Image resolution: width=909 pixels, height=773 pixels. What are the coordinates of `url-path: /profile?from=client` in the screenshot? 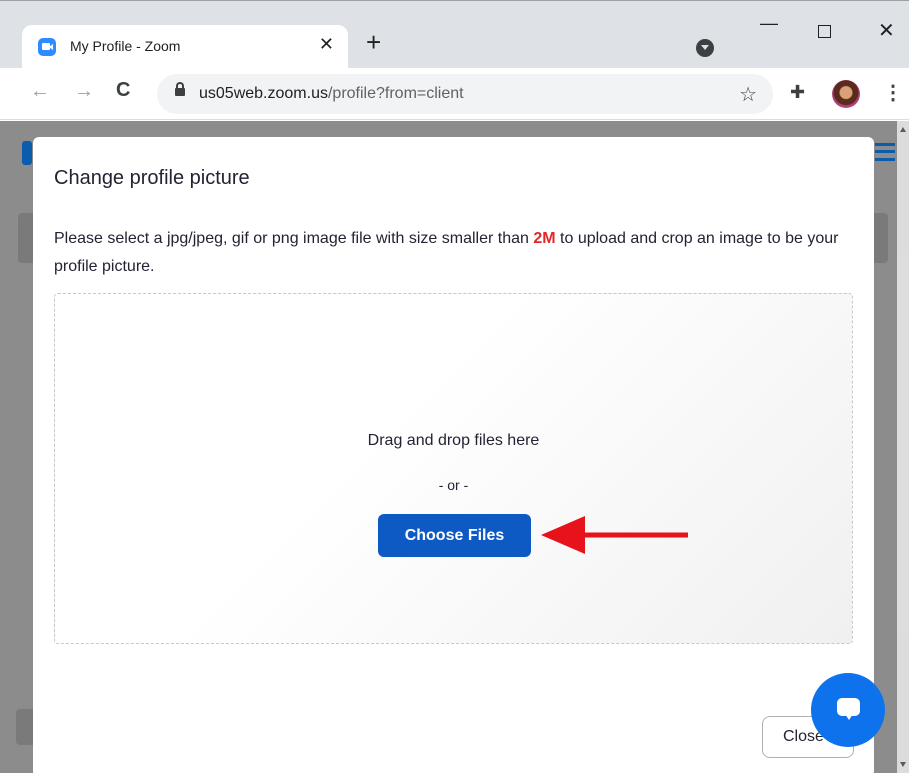 It's located at (395, 93).